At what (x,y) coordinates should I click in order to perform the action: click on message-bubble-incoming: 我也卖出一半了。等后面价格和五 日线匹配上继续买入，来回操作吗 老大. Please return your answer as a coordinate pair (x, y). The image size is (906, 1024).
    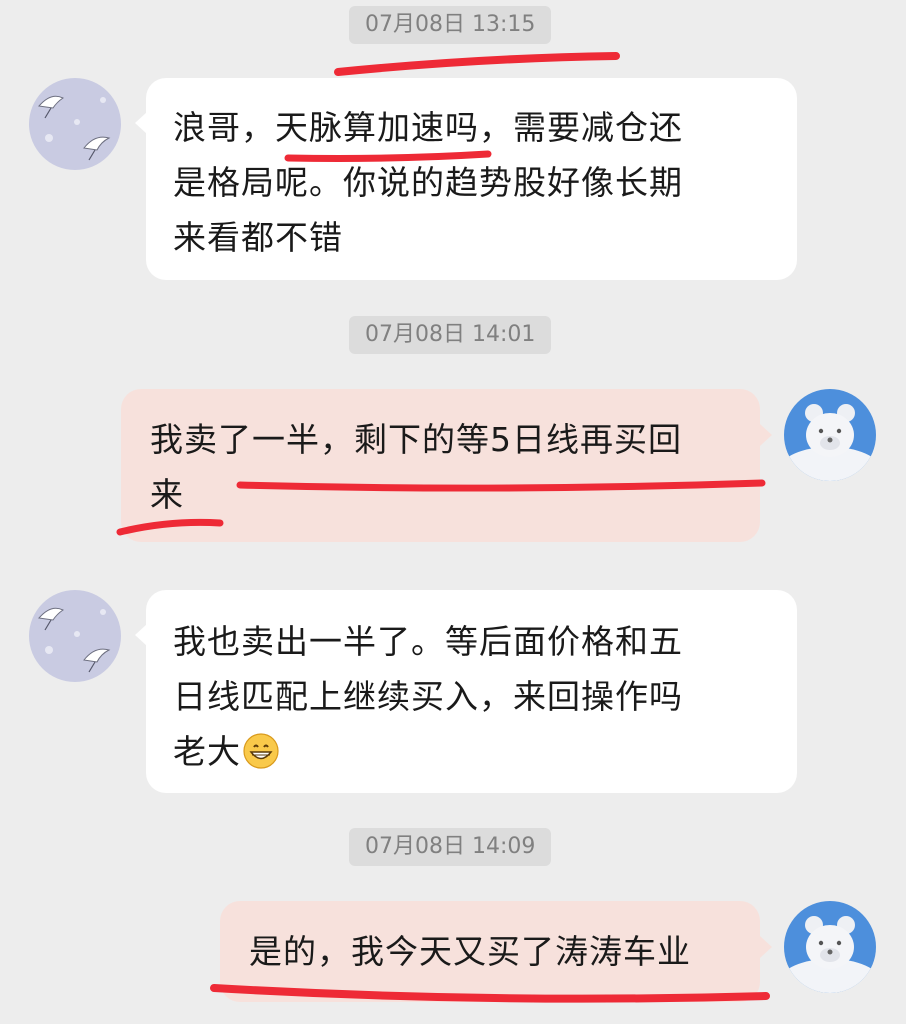
    Looking at the image, I should click on (471, 691).